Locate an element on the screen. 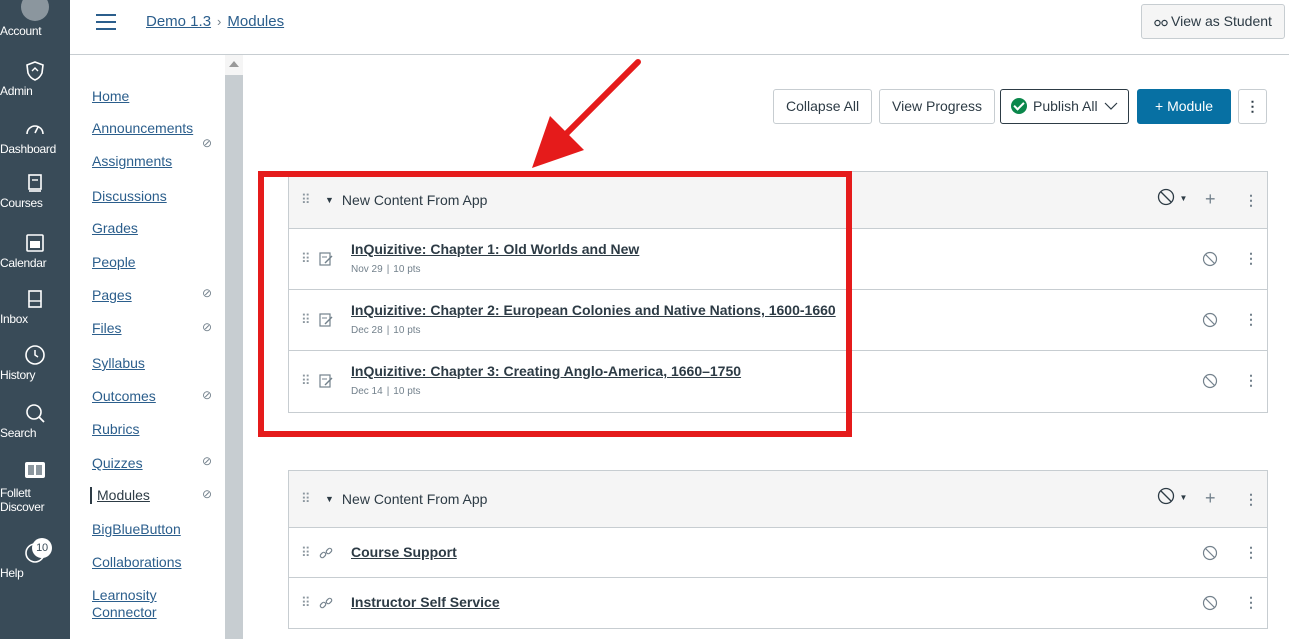 The width and height of the screenshot is (1289, 639). course-nav-collaborations: Collaborations is located at coordinates (137, 562).